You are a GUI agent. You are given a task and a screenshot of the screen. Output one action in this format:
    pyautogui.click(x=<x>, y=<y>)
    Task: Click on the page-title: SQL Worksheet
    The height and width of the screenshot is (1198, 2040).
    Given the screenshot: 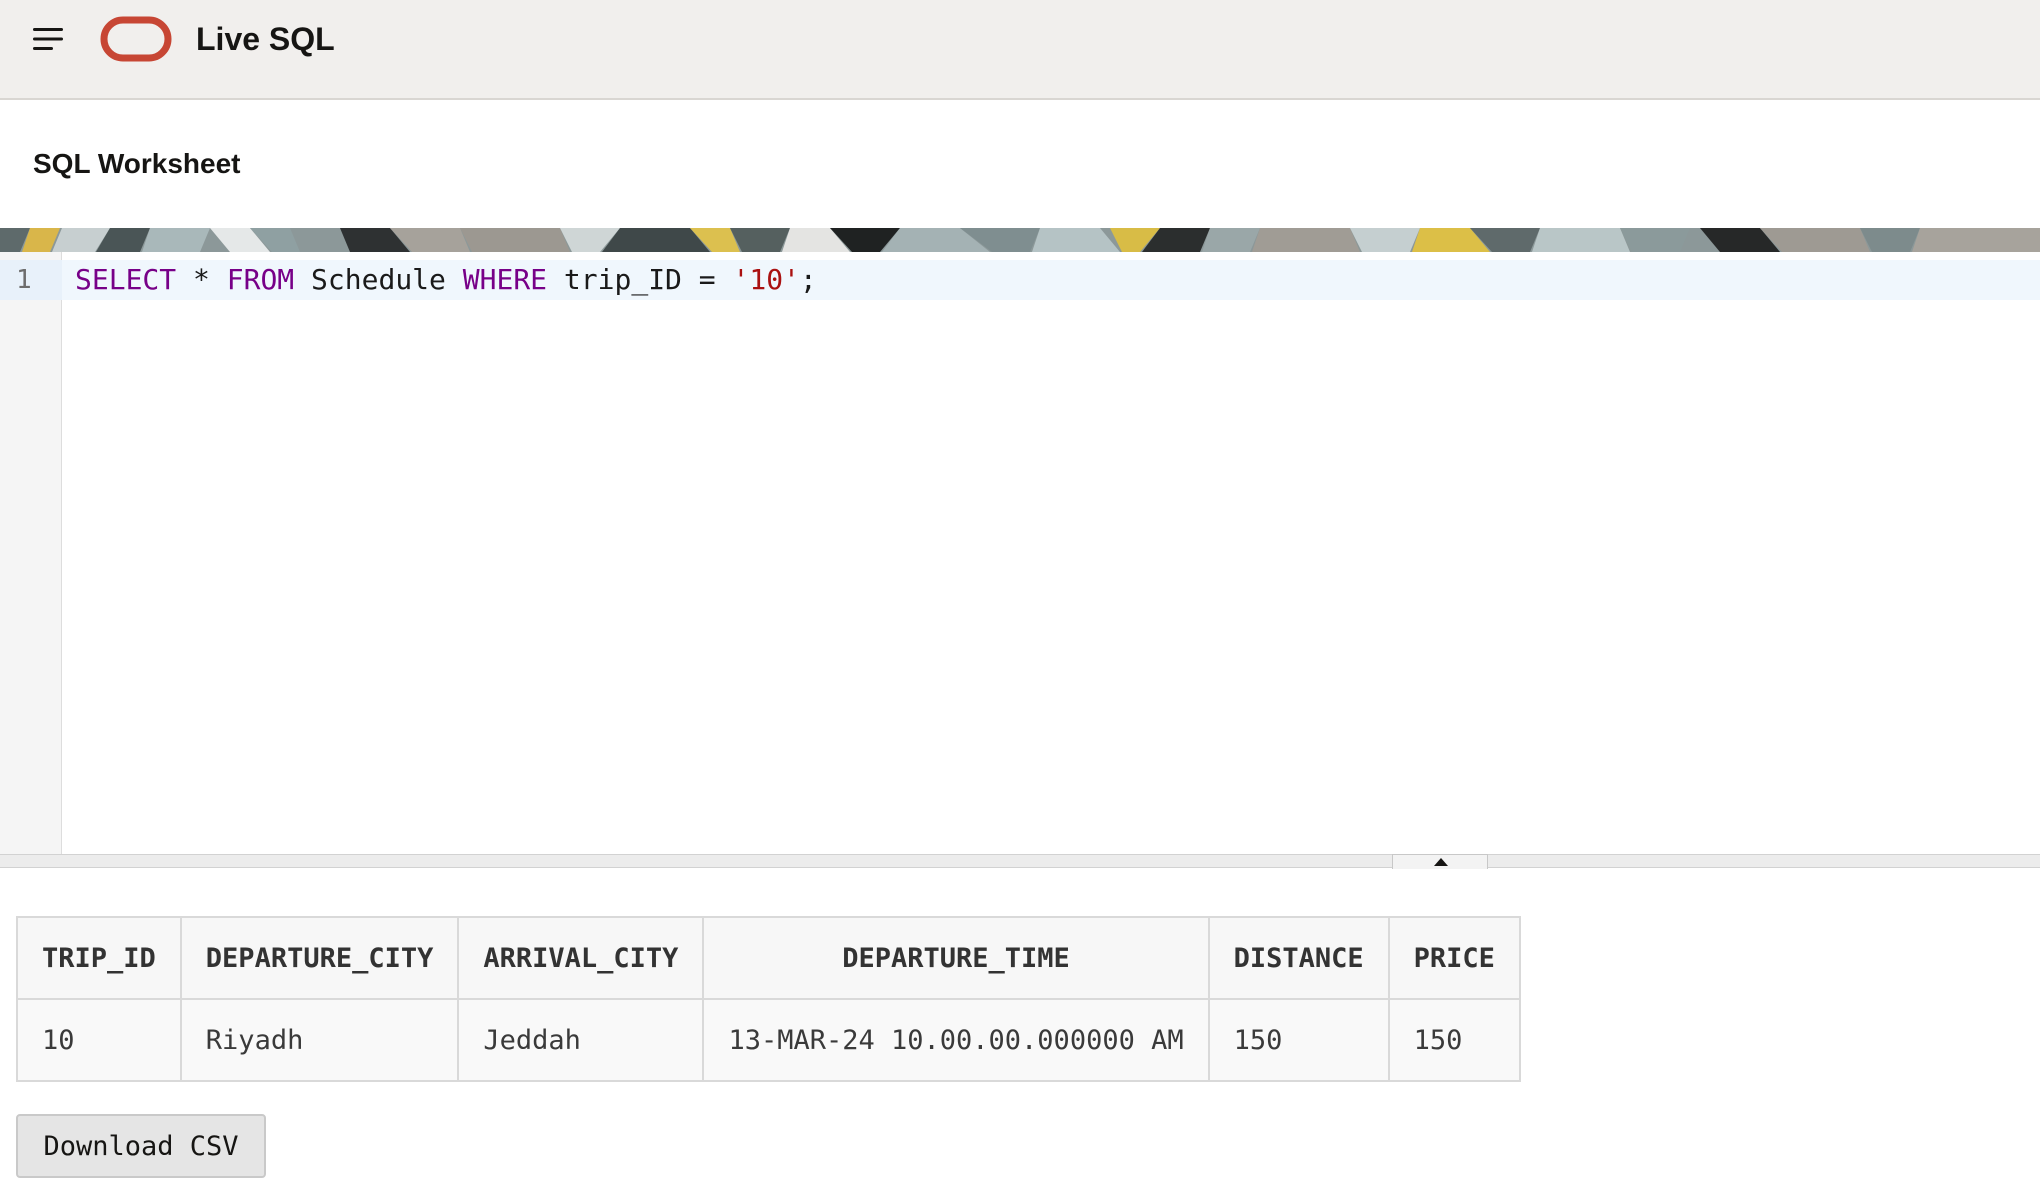 What is the action you would take?
    pyautogui.click(x=137, y=163)
    